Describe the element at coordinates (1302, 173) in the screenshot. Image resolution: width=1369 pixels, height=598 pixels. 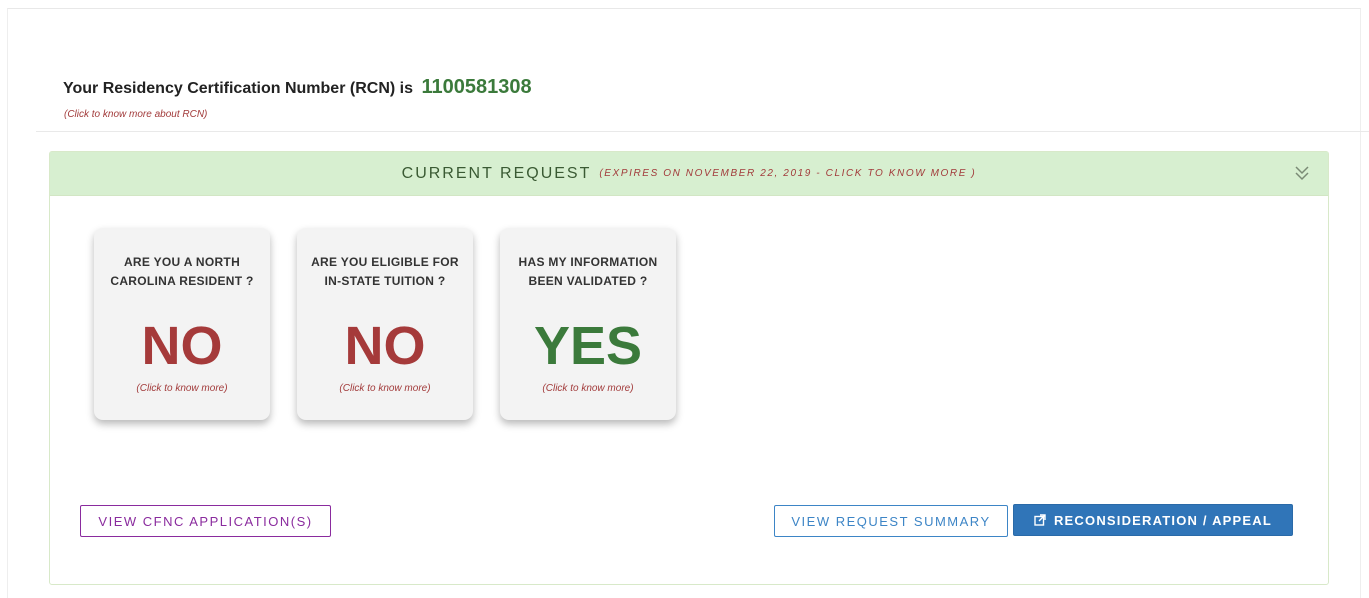
I see `double-chevron-down-icon` at that location.